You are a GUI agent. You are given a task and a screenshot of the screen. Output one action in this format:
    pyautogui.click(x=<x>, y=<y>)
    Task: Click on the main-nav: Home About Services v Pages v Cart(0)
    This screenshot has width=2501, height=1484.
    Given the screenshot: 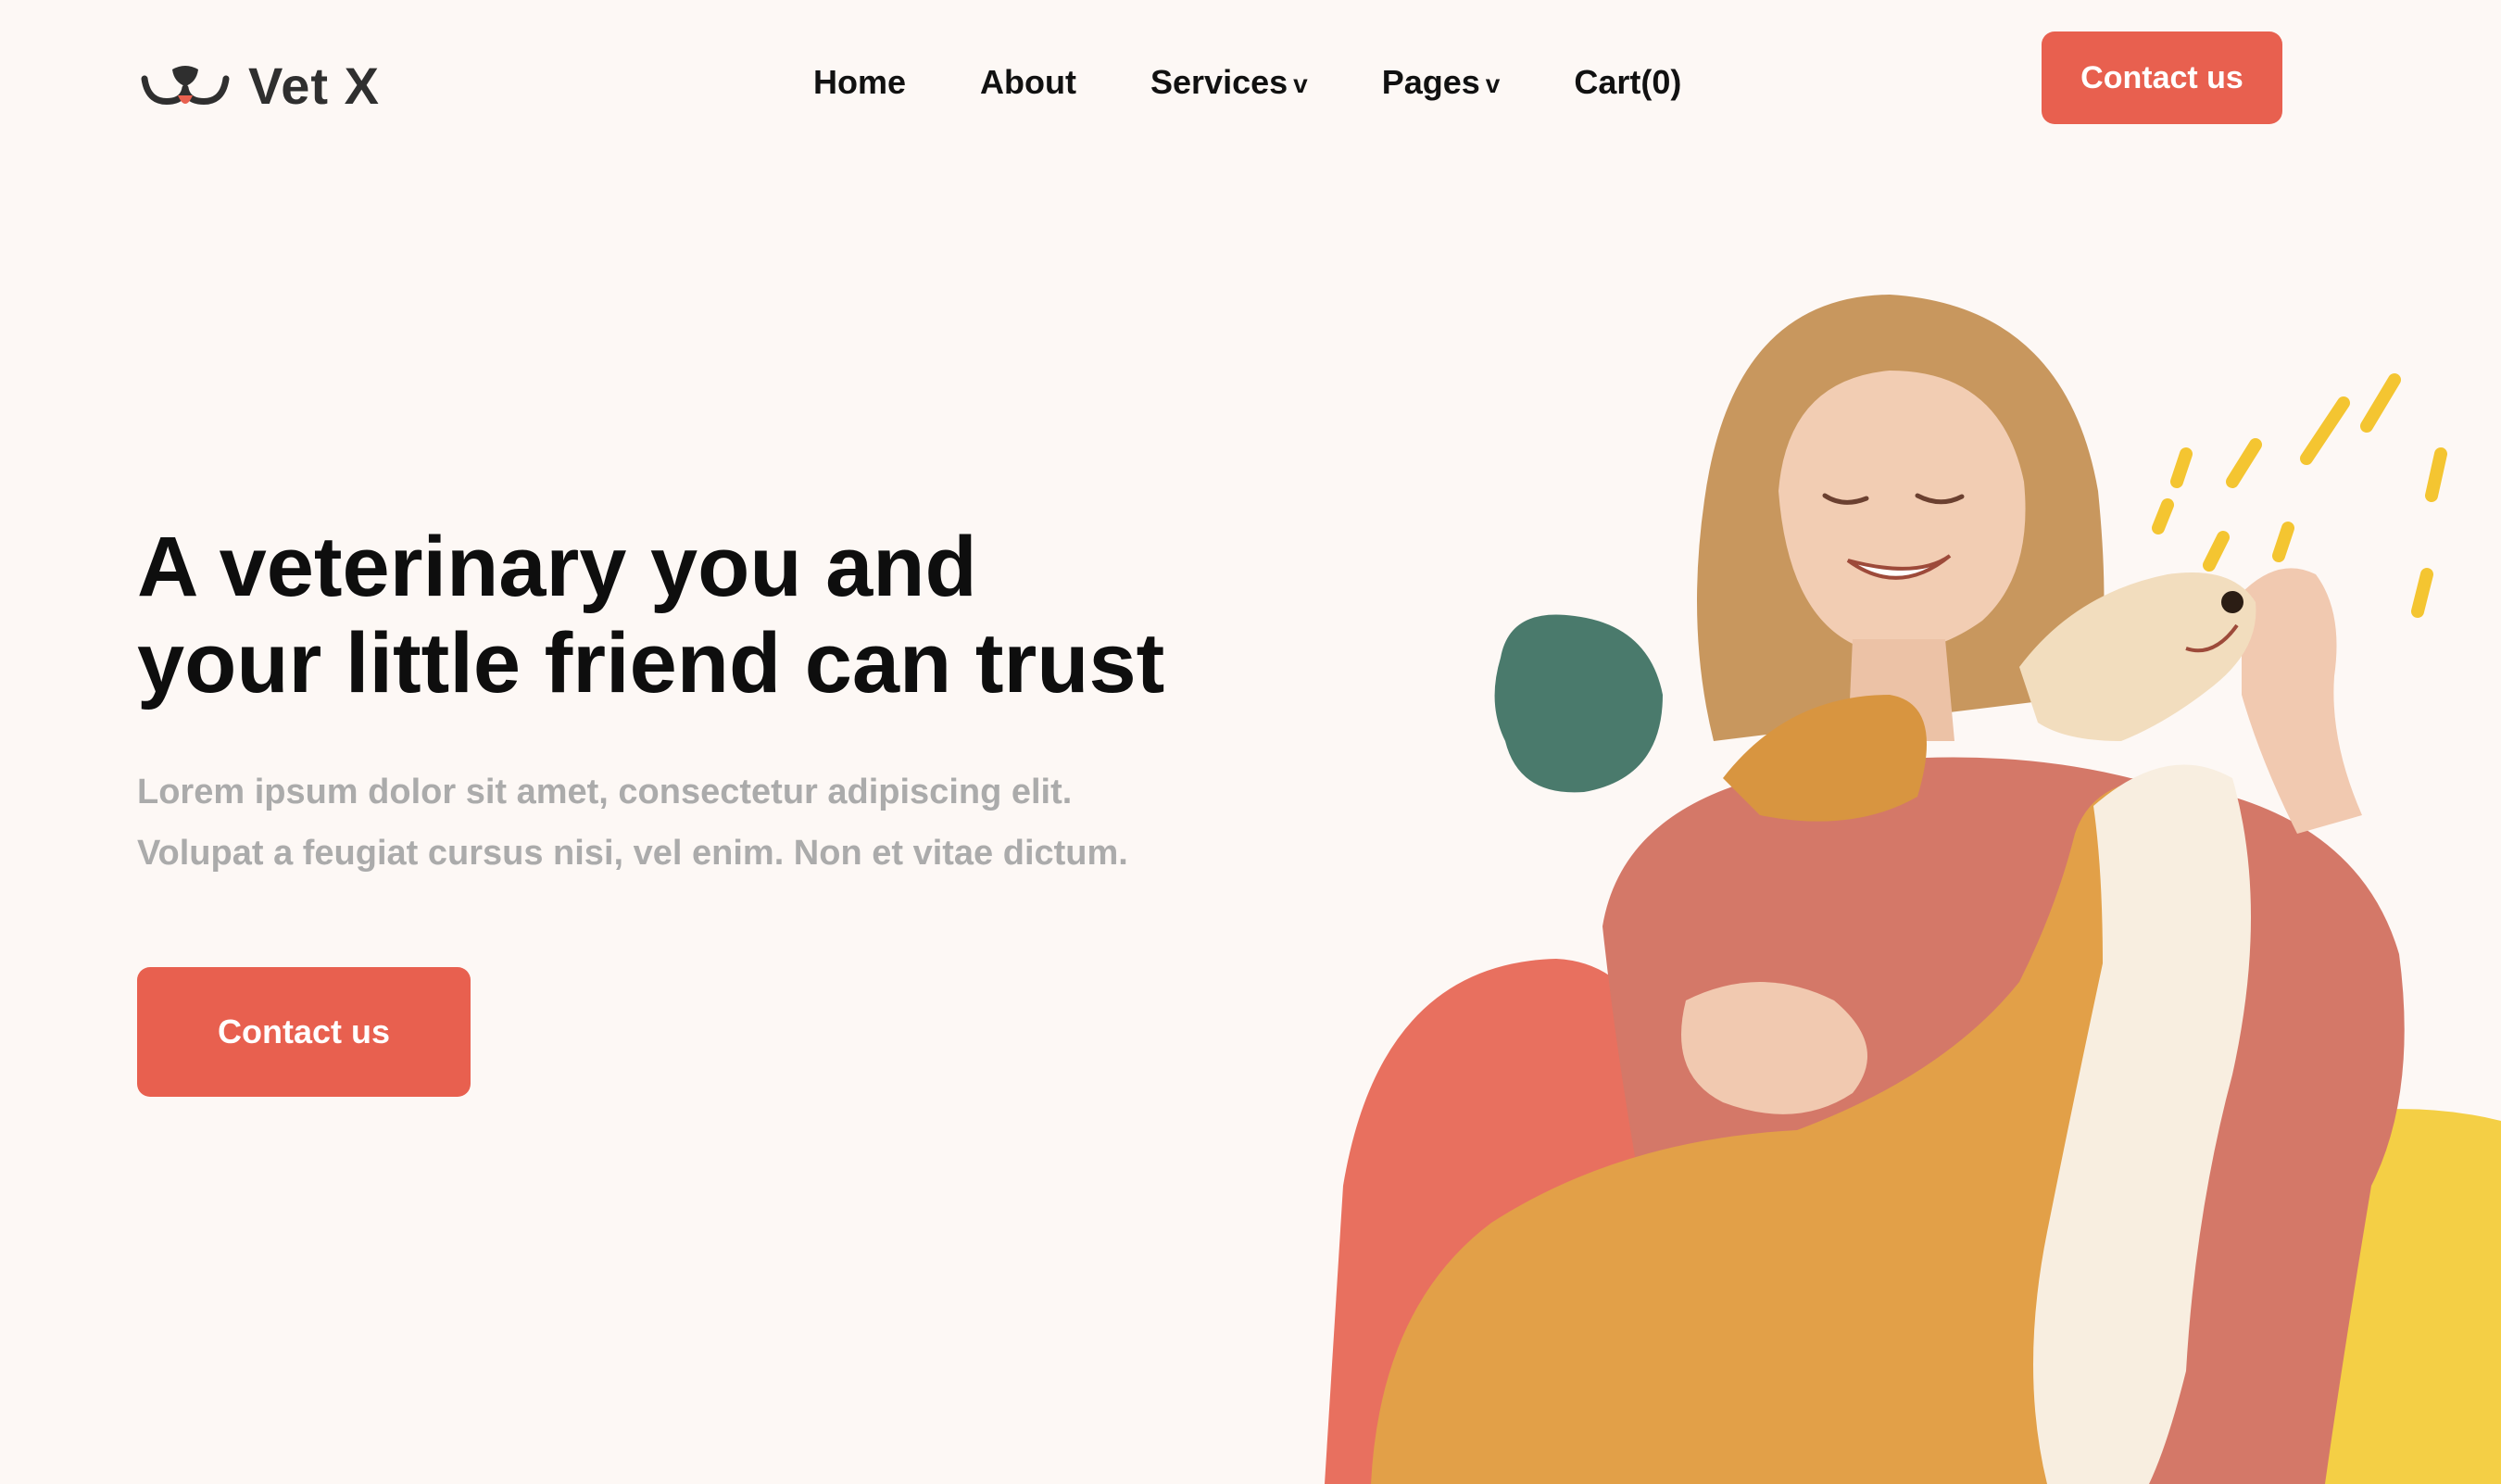 What is the action you would take?
    pyautogui.click(x=1247, y=82)
    